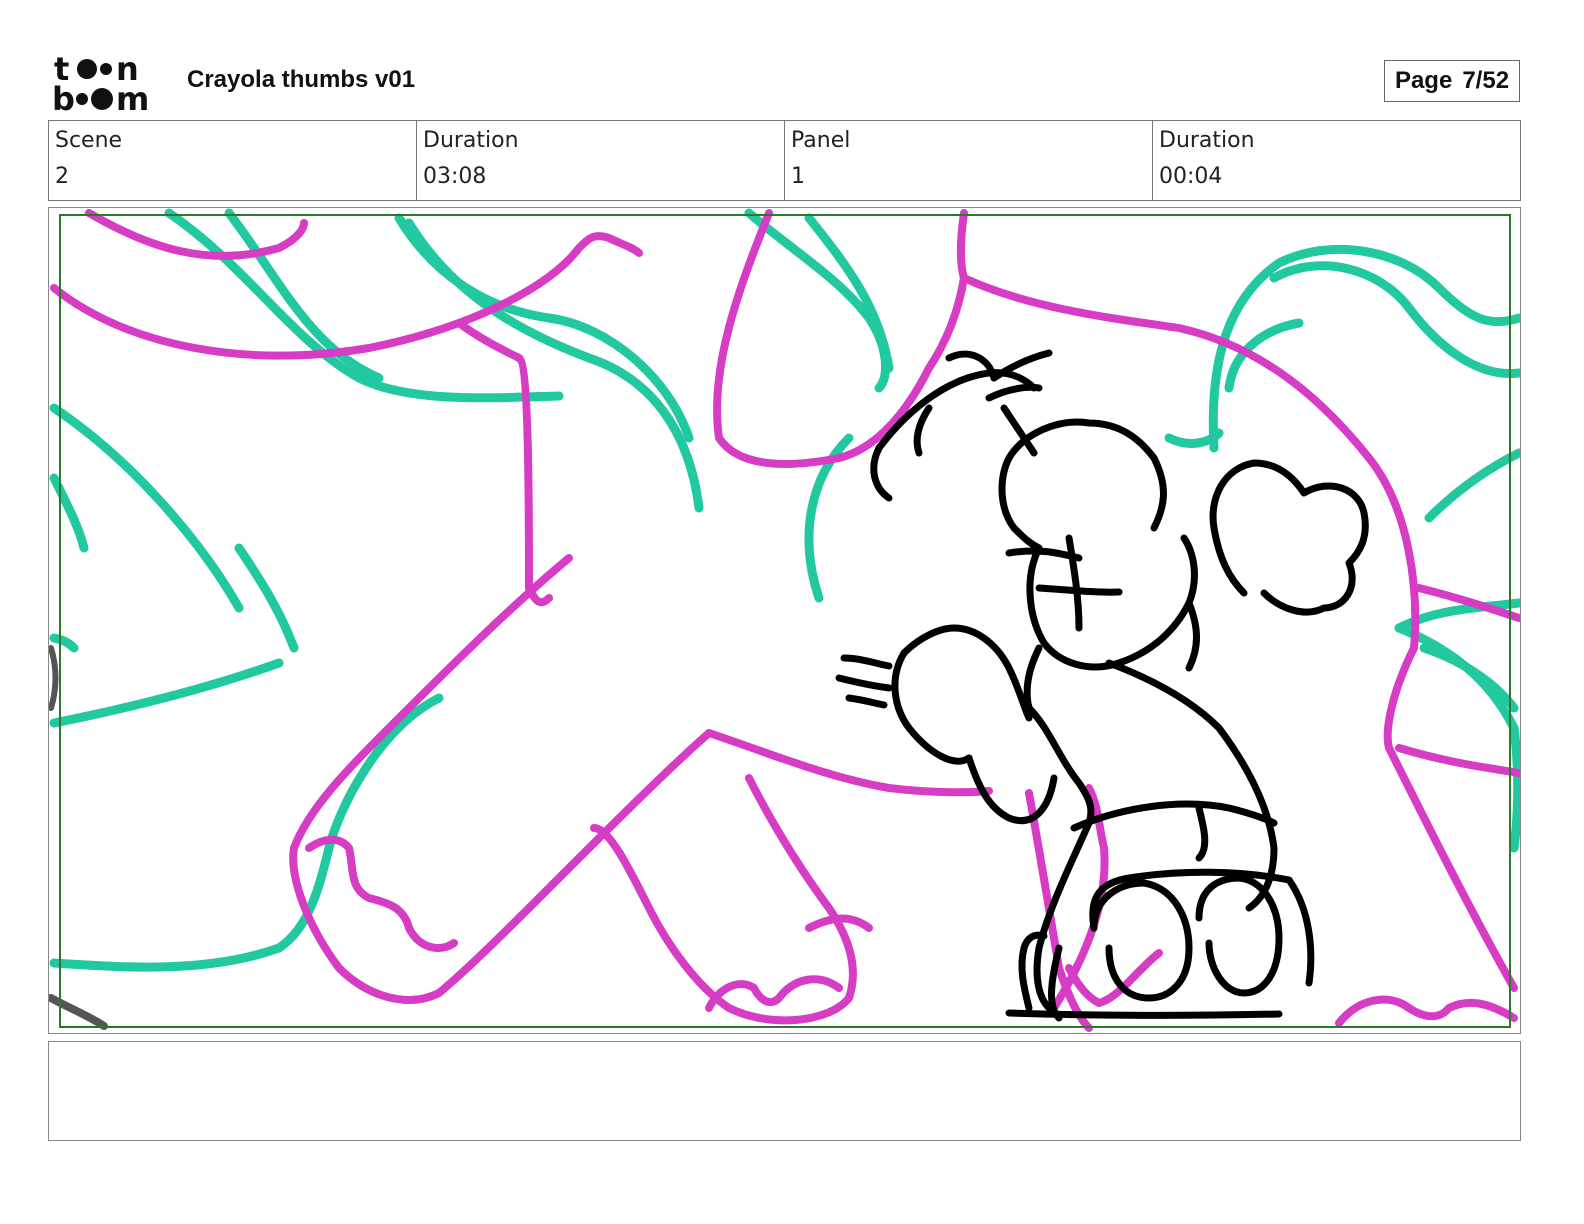 The height and width of the screenshot is (1224, 1584). What do you see at coordinates (1191, 176) in the screenshot?
I see `panel-duration-value: 00:04` at bounding box center [1191, 176].